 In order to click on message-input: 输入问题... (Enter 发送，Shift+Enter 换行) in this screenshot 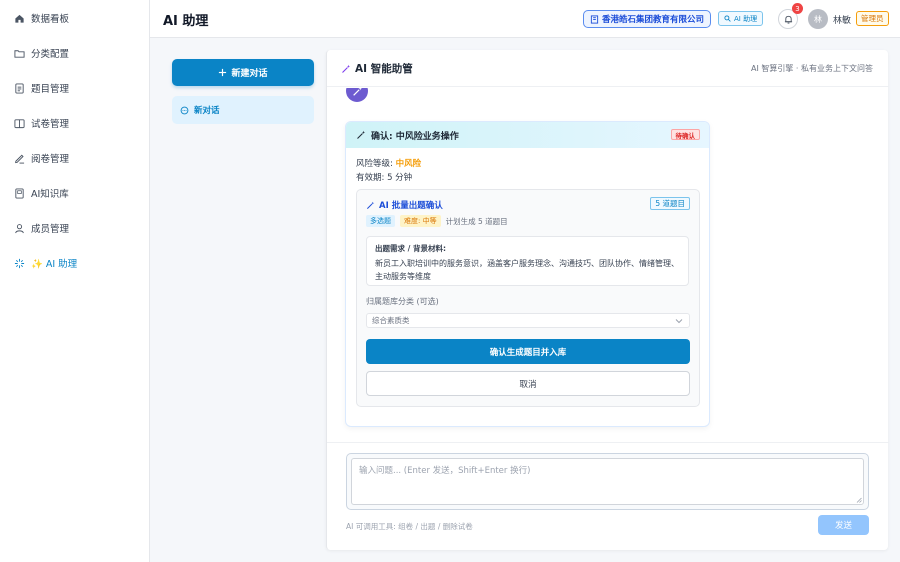, I will do `click(607, 481)`.